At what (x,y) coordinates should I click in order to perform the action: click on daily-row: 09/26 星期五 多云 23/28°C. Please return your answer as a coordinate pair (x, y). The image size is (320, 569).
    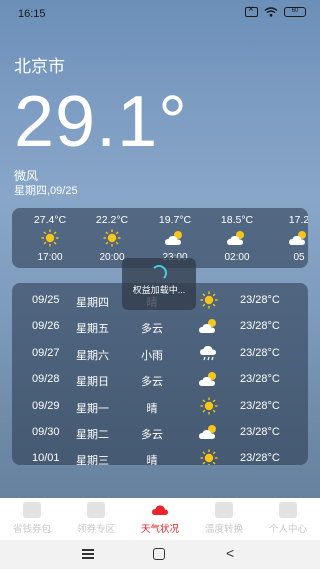
    Looking at the image, I should click on (160, 326).